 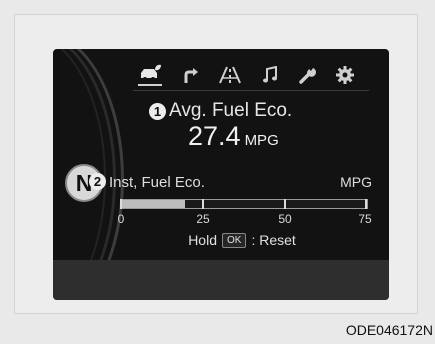 I want to click on scale-label: 25, so click(x=203, y=219).